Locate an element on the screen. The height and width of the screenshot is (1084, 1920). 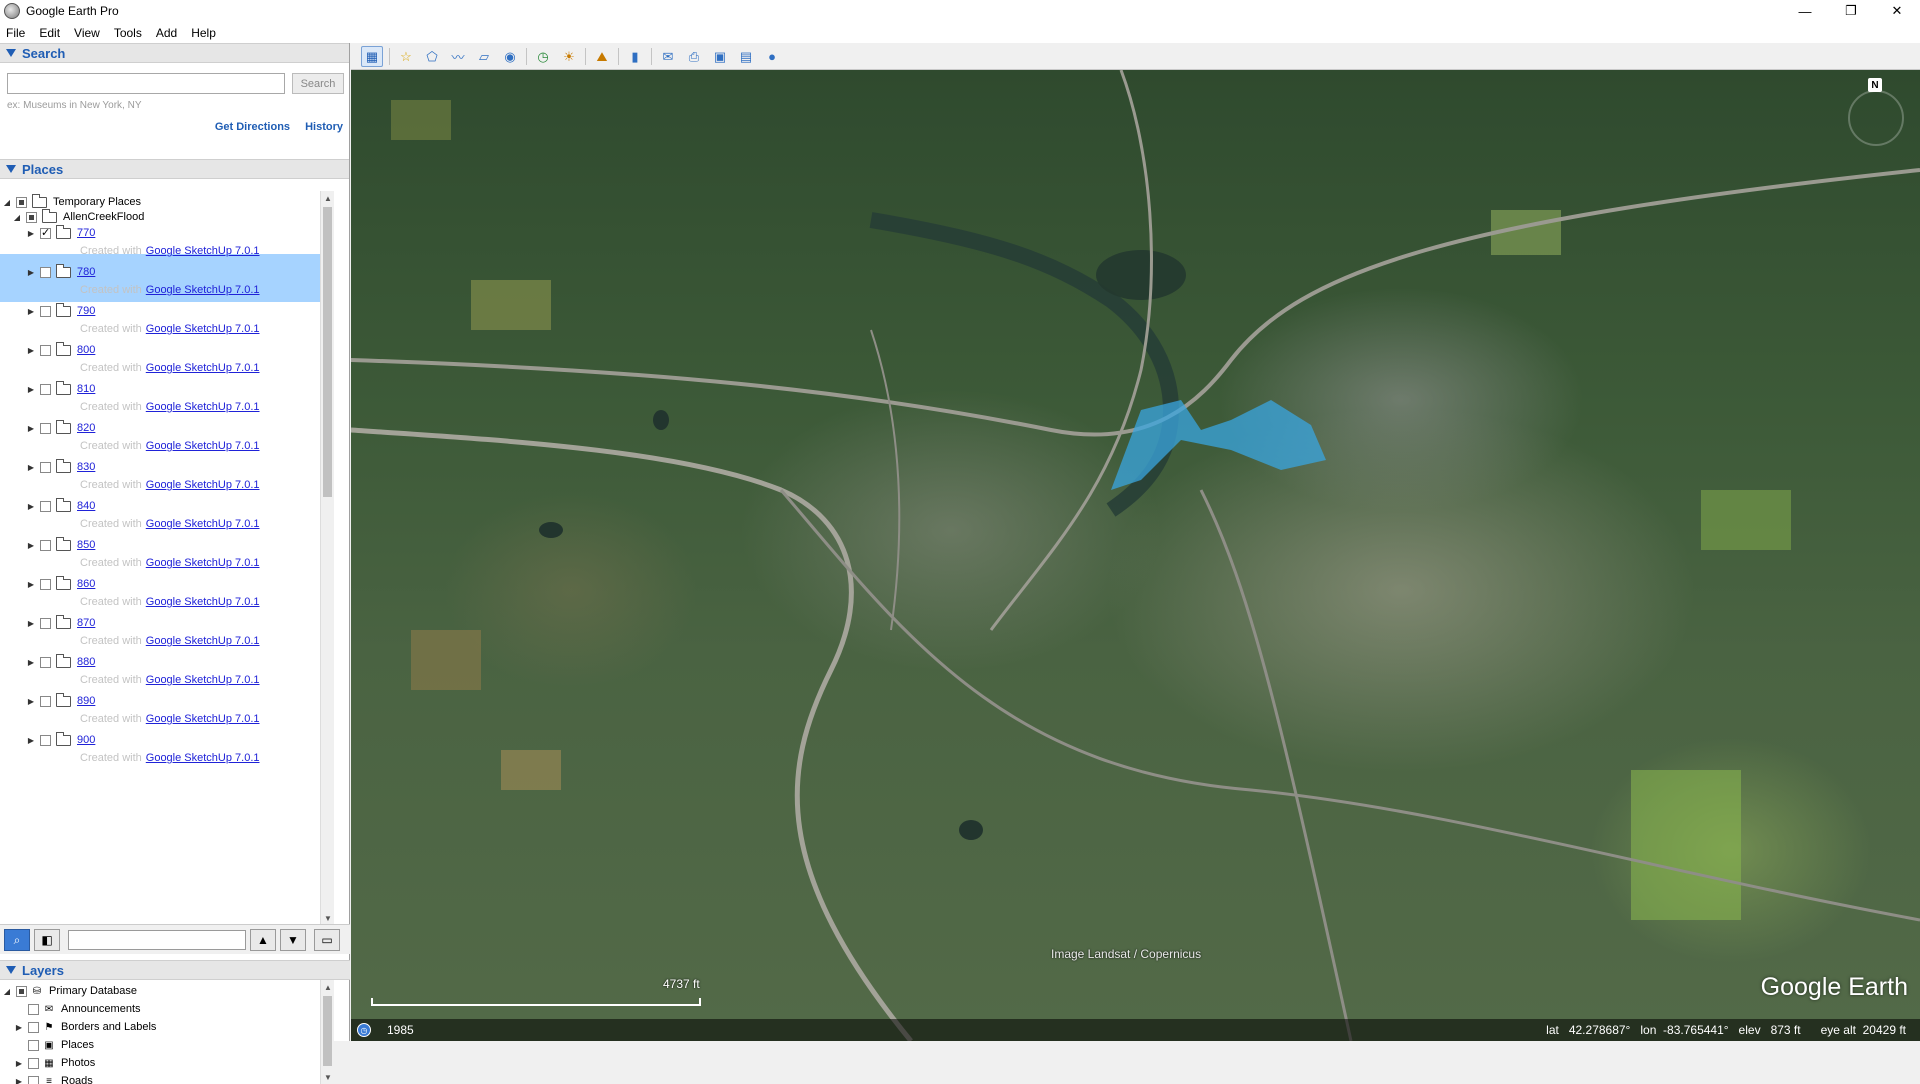
layer-row: ▶▦Photos is located at coordinates (54, 1063).